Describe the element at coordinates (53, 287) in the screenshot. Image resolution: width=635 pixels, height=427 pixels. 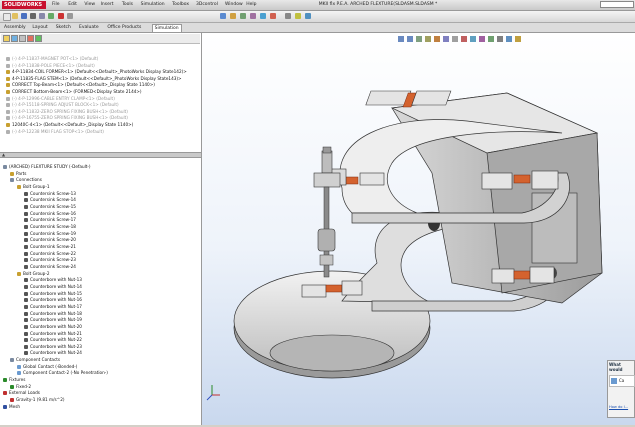
I see `study-tree-item: Counterbore with Nut-14` at that location.